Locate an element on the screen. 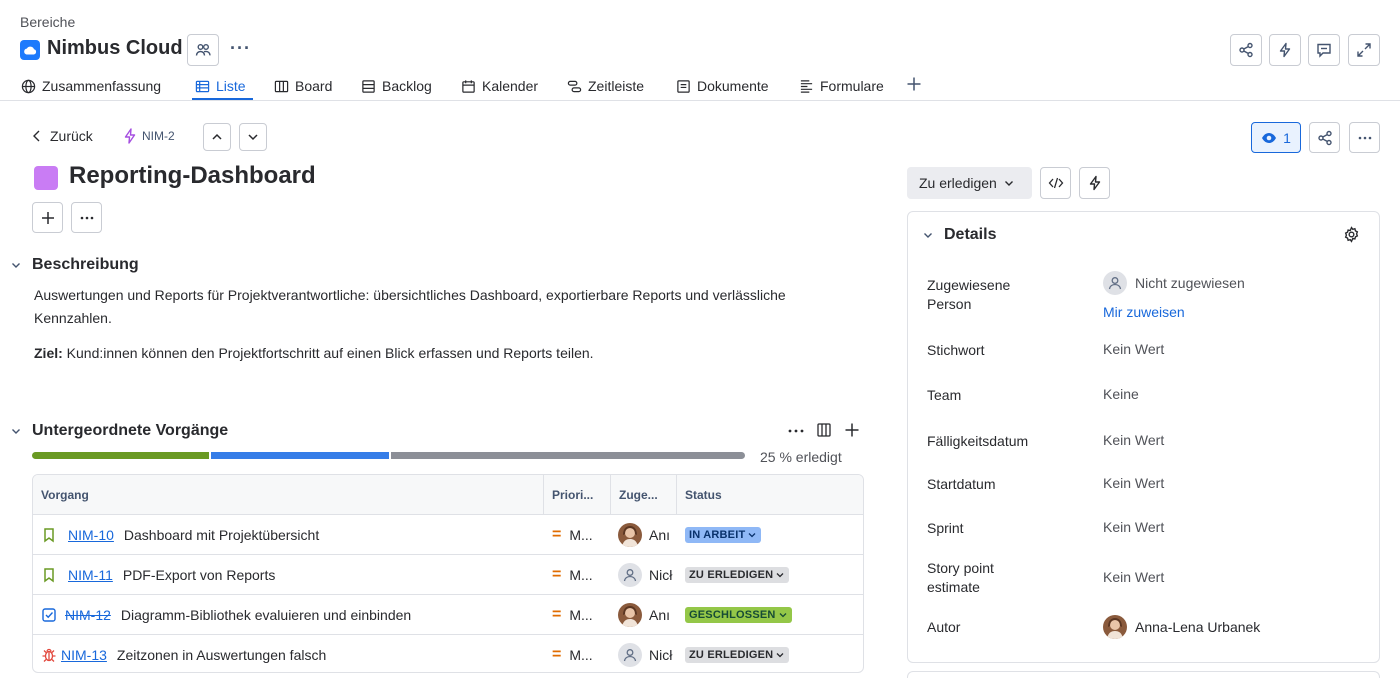 Image resolution: width=1400 pixels, height=678 pixels. share-issue-button is located at coordinates (1324, 137).